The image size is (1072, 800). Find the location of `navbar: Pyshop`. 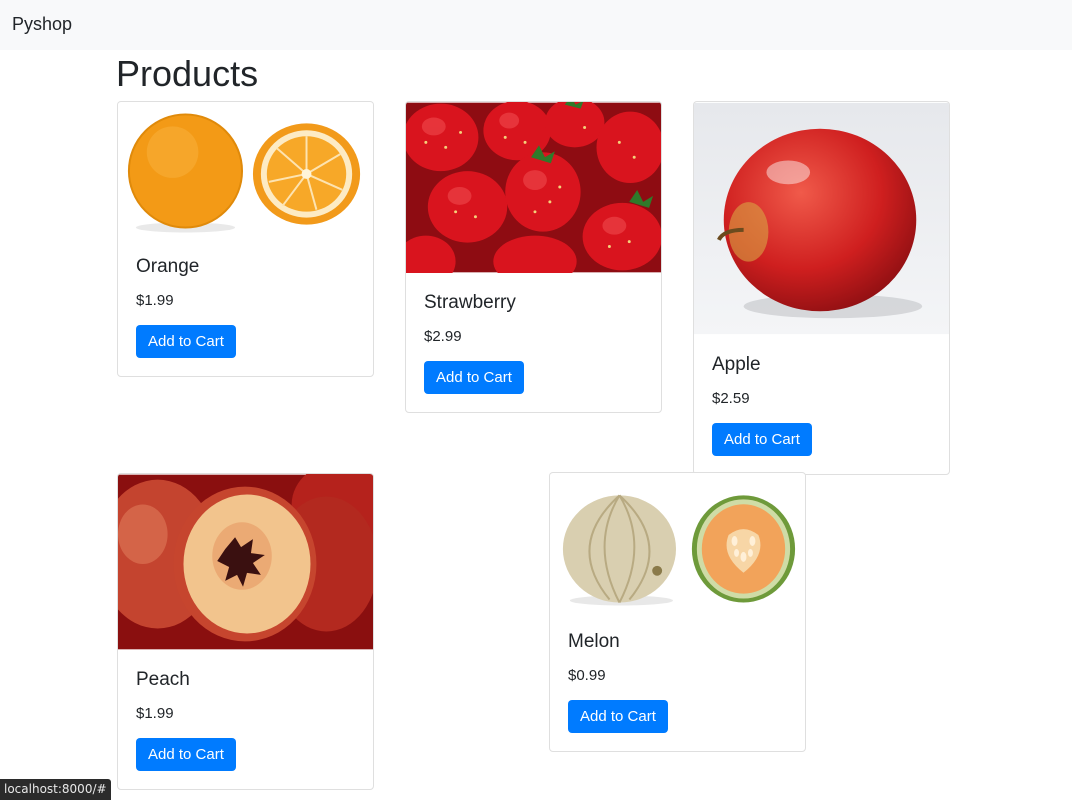

navbar: Pyshop is located at coordinates (536, 25).